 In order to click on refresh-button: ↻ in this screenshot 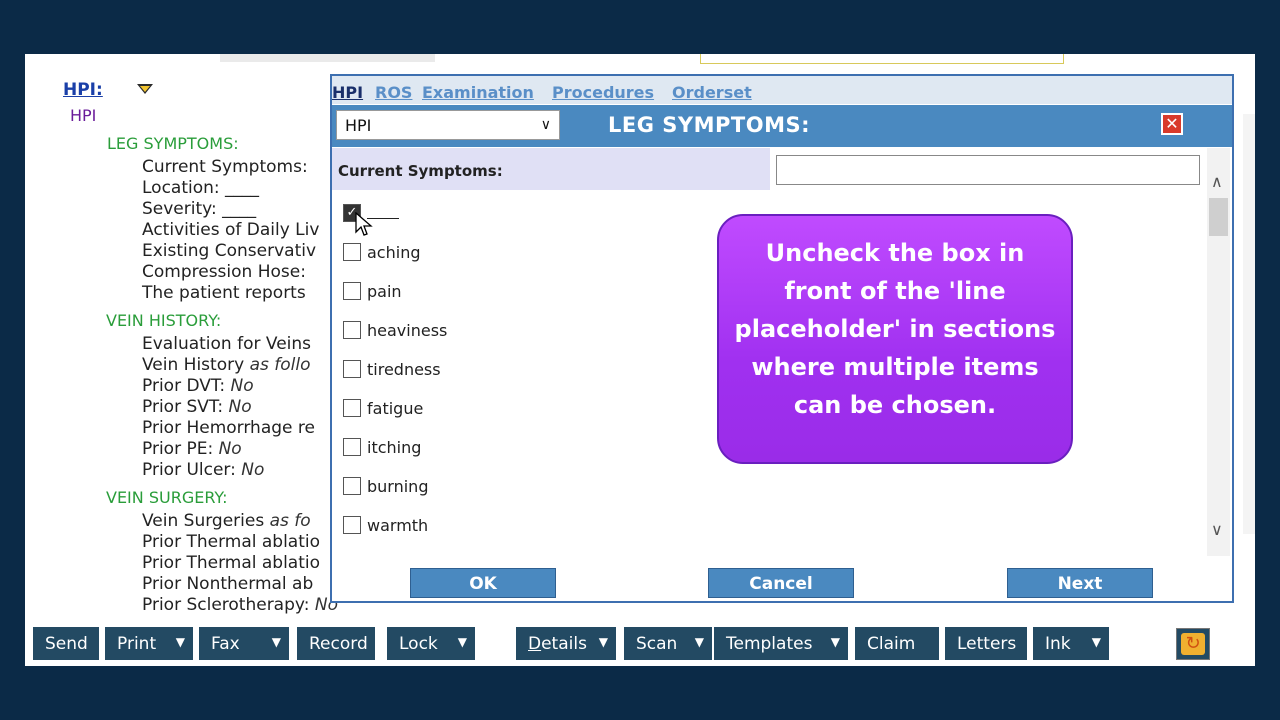, I will do `click(1193, 644)`.